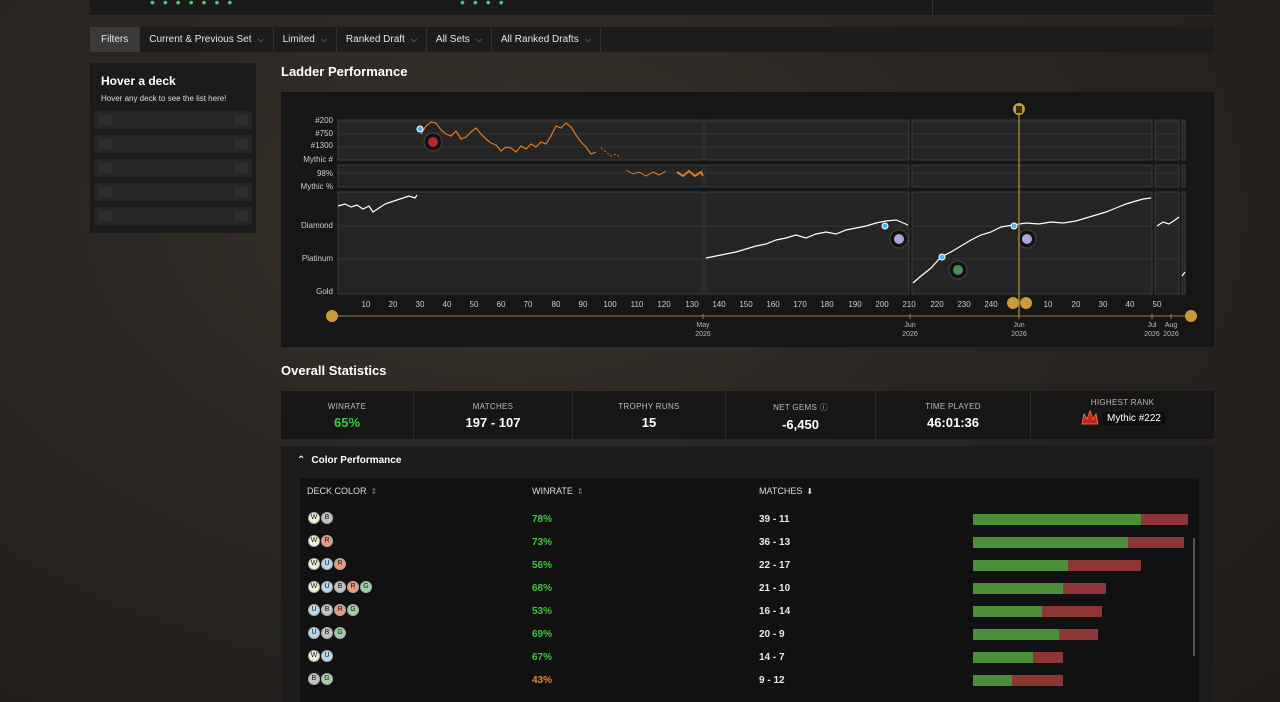 The image size is (1280, 702). Describe the element at coordinates (746, 565) in the screenshot. I see `table-row: W U R 56% 22 - 17` at that location.